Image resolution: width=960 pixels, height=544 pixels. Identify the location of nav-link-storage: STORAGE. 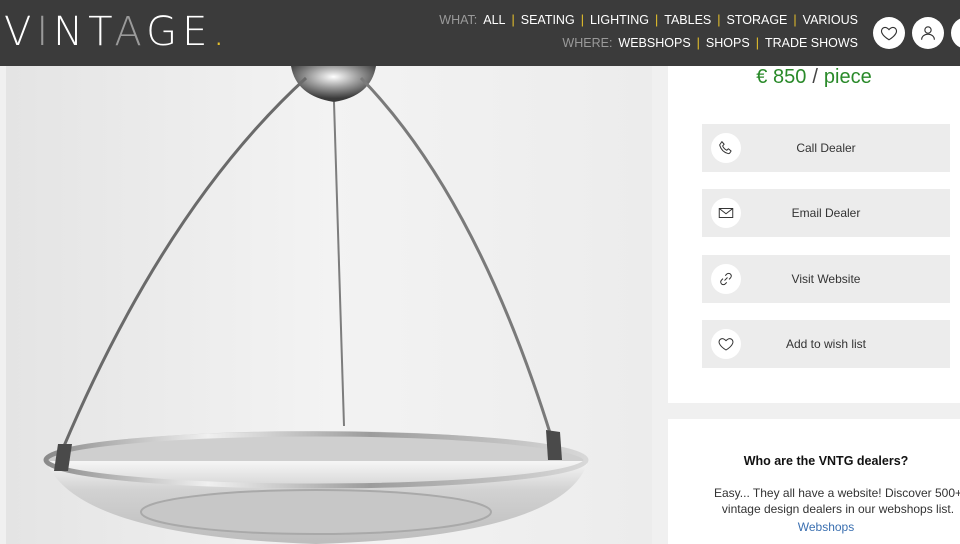
(757, 20).